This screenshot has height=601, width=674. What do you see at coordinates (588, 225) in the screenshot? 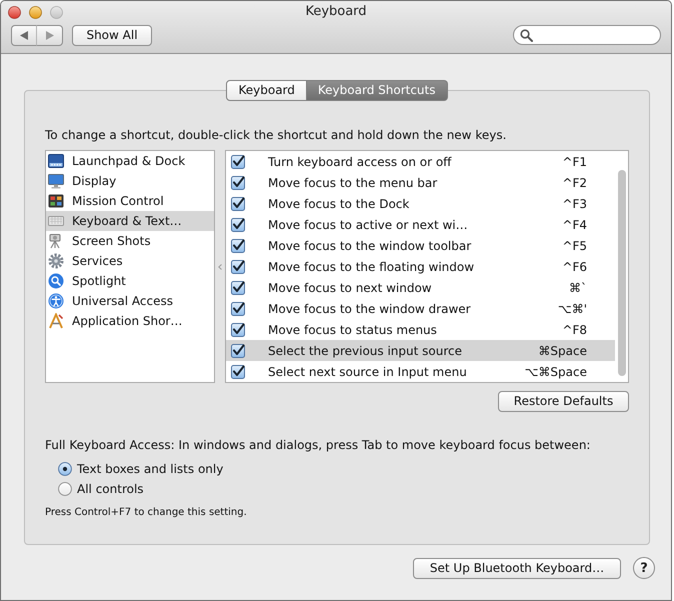
I see `shortcut-keys: ^F4` at bounding box center [588, 225].